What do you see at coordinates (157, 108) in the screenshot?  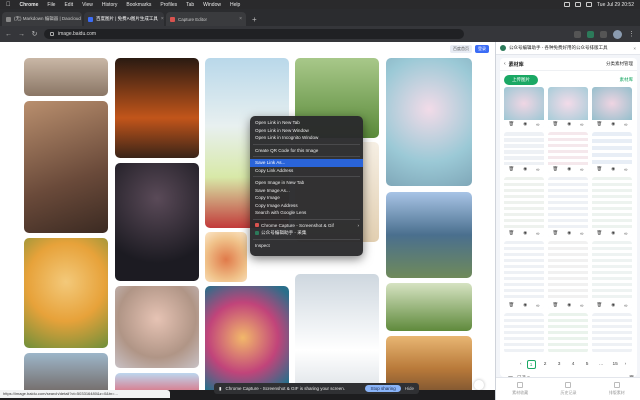 I see `image-tile-fire` at bounding box center [157, 108].